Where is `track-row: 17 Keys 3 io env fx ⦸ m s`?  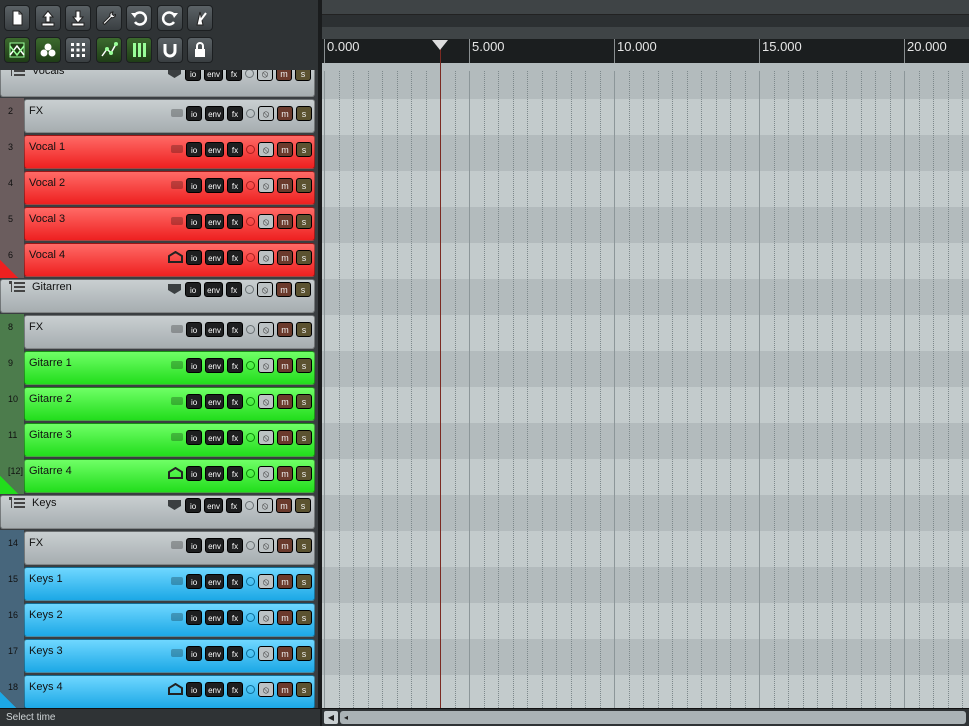 track-row: 17 Keys 3 io env fx ⦸ m s is located at coordinates (159, 656).